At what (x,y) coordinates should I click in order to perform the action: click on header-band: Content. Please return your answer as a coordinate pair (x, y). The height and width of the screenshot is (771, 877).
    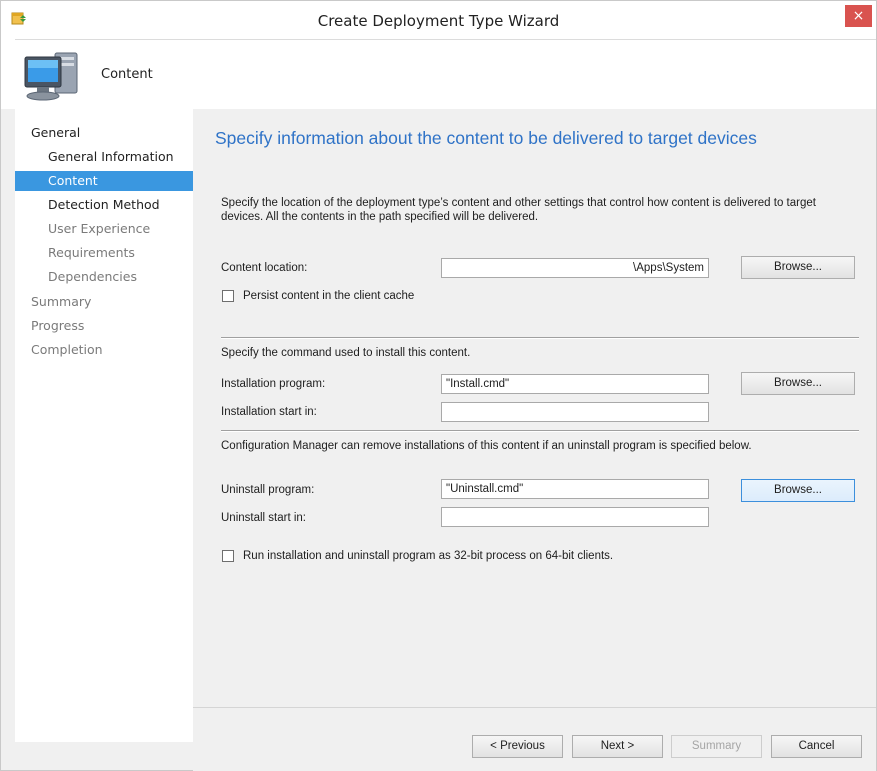
    Looking at the image, I should click on (438, 74).